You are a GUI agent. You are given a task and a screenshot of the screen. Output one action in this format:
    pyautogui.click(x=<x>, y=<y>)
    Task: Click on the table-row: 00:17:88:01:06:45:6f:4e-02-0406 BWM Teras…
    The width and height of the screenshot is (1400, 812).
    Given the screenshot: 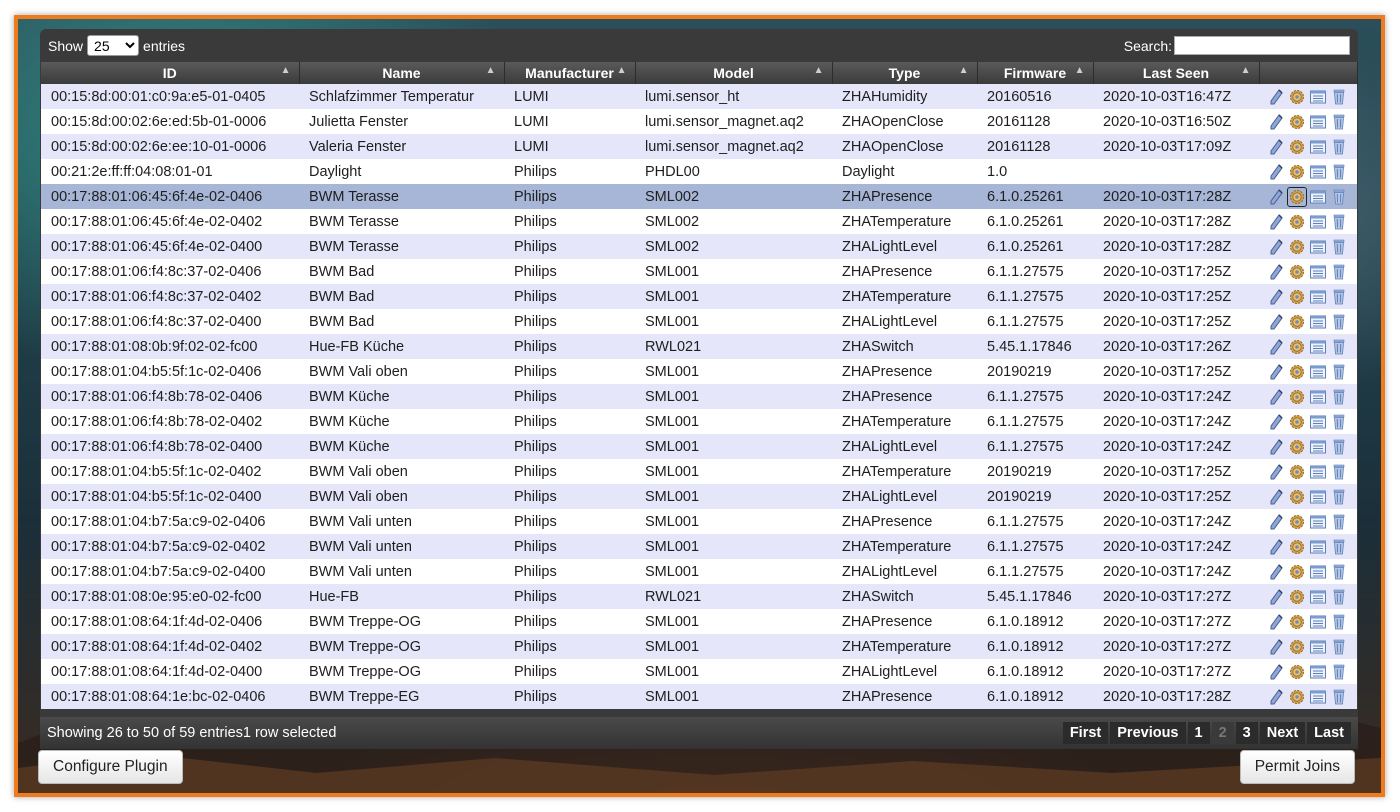 What is the action you would take?
    pyautogui.click(x=699, y=196)
    